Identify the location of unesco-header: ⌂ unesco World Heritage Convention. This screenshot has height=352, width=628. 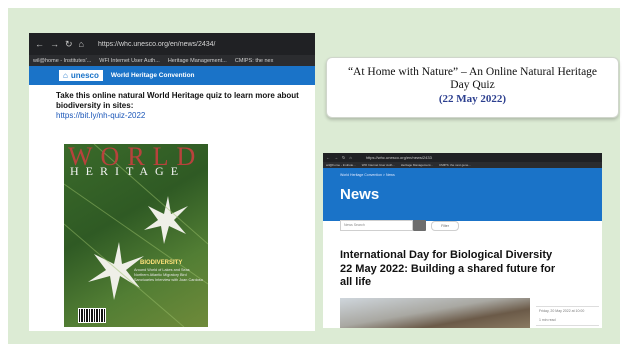
(172, 75).